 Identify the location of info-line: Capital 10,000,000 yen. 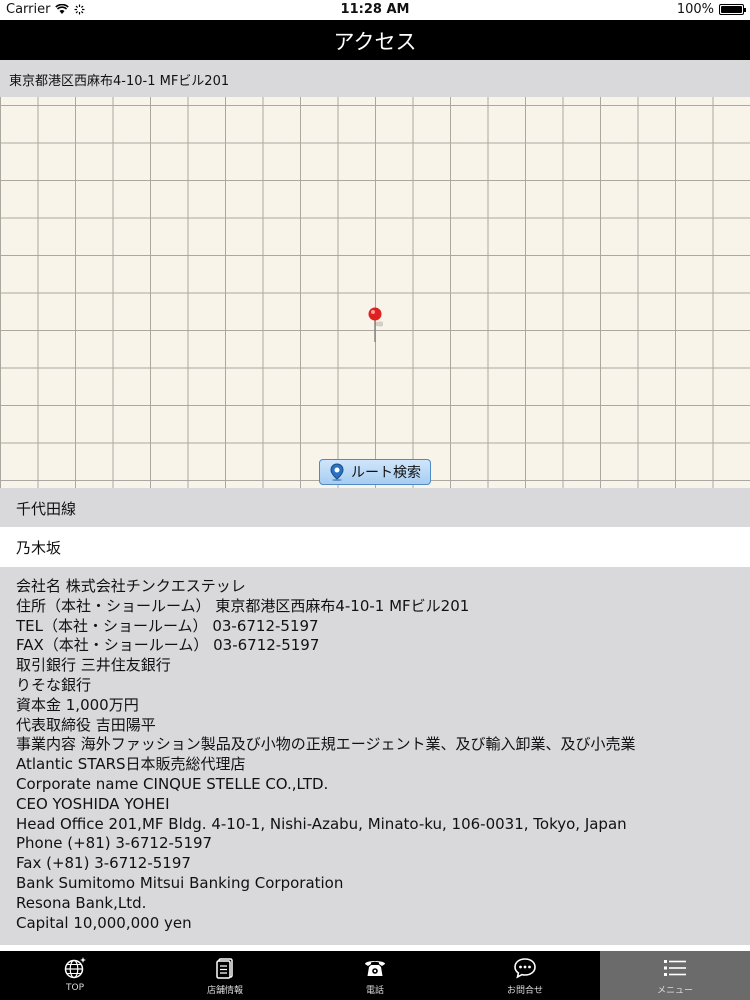
(104, 922).